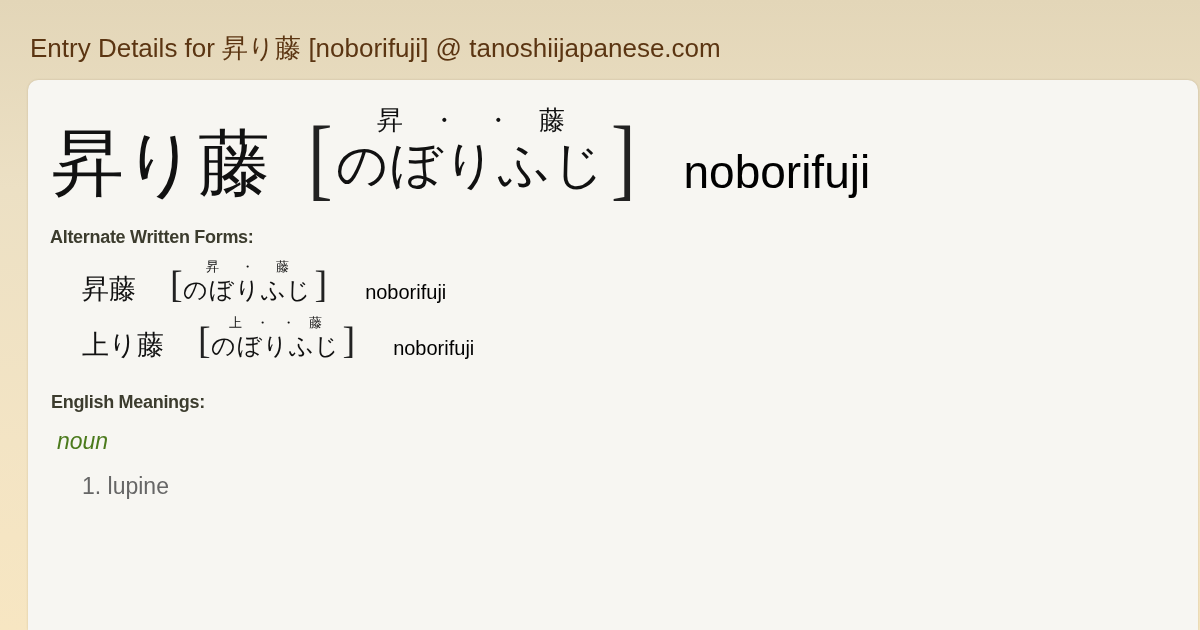  What do you see at coordinates (83, 441) in the screenshot?
I see `part-of-speech: noun` at bounding box center [83, 441].